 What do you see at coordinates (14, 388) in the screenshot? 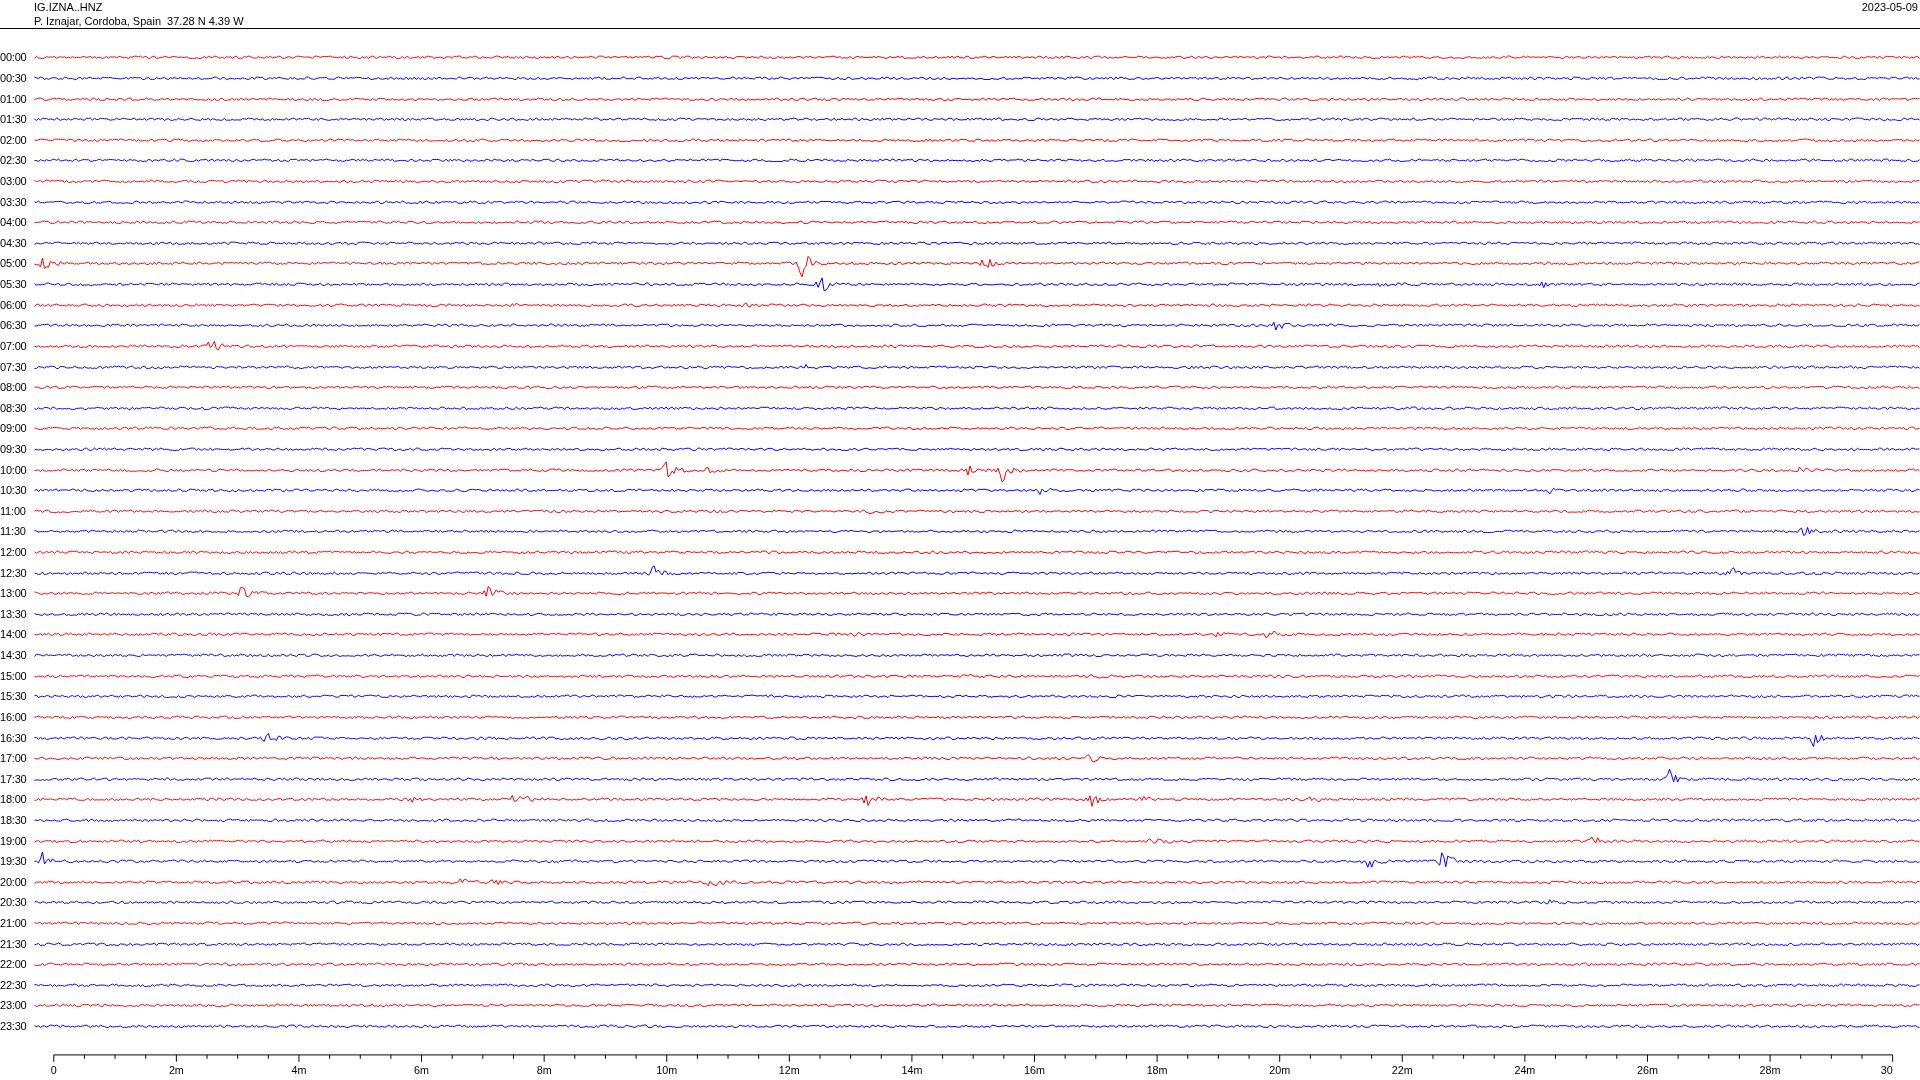
I see `time-label: 08:00` at bounding box center [14, 388].